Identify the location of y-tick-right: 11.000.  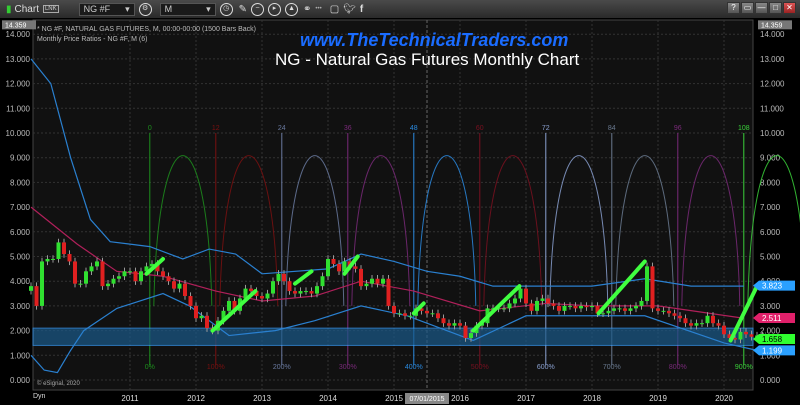
(772, 108).